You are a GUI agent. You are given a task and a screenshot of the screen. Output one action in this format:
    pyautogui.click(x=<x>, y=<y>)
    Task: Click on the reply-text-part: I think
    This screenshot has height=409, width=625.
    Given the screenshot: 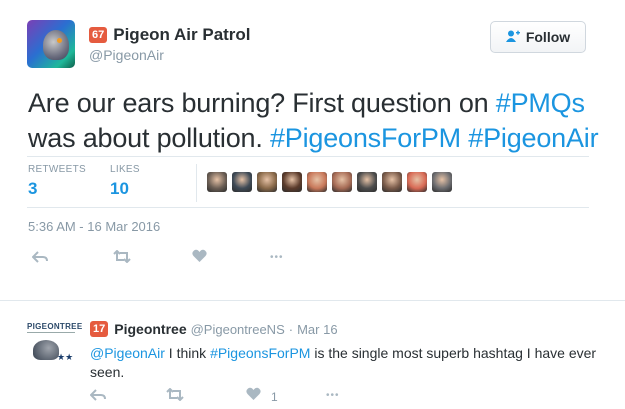 What is the action you would take?
    pyautogui.click(x=187, y=353)
    